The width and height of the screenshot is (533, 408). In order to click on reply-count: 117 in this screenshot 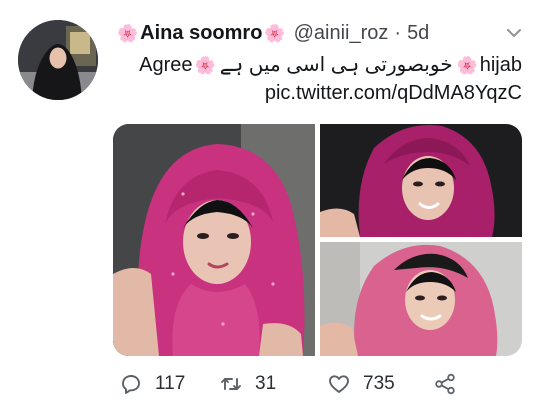, I will do `click(170, 383)`.